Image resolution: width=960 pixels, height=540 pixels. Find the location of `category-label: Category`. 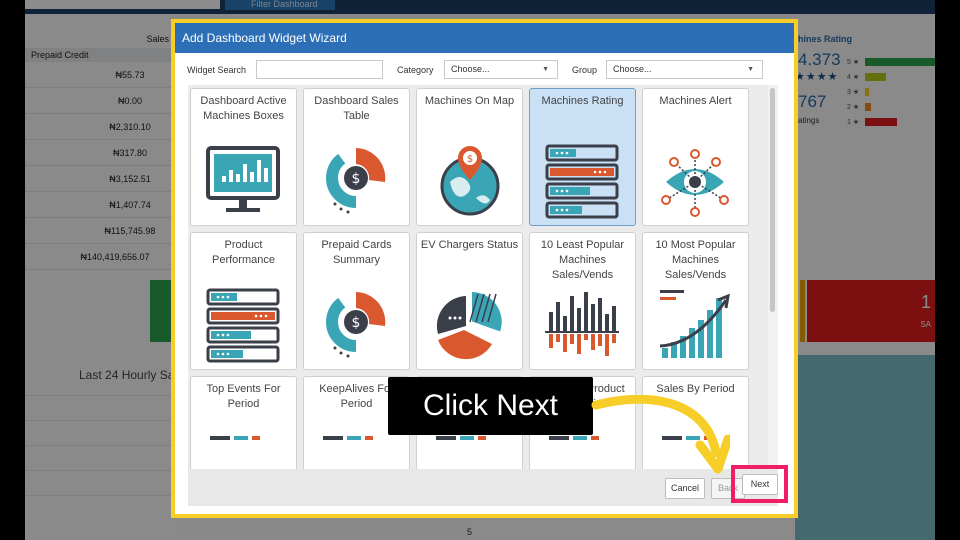

category-label: Category is located at coordinates (415, 70).